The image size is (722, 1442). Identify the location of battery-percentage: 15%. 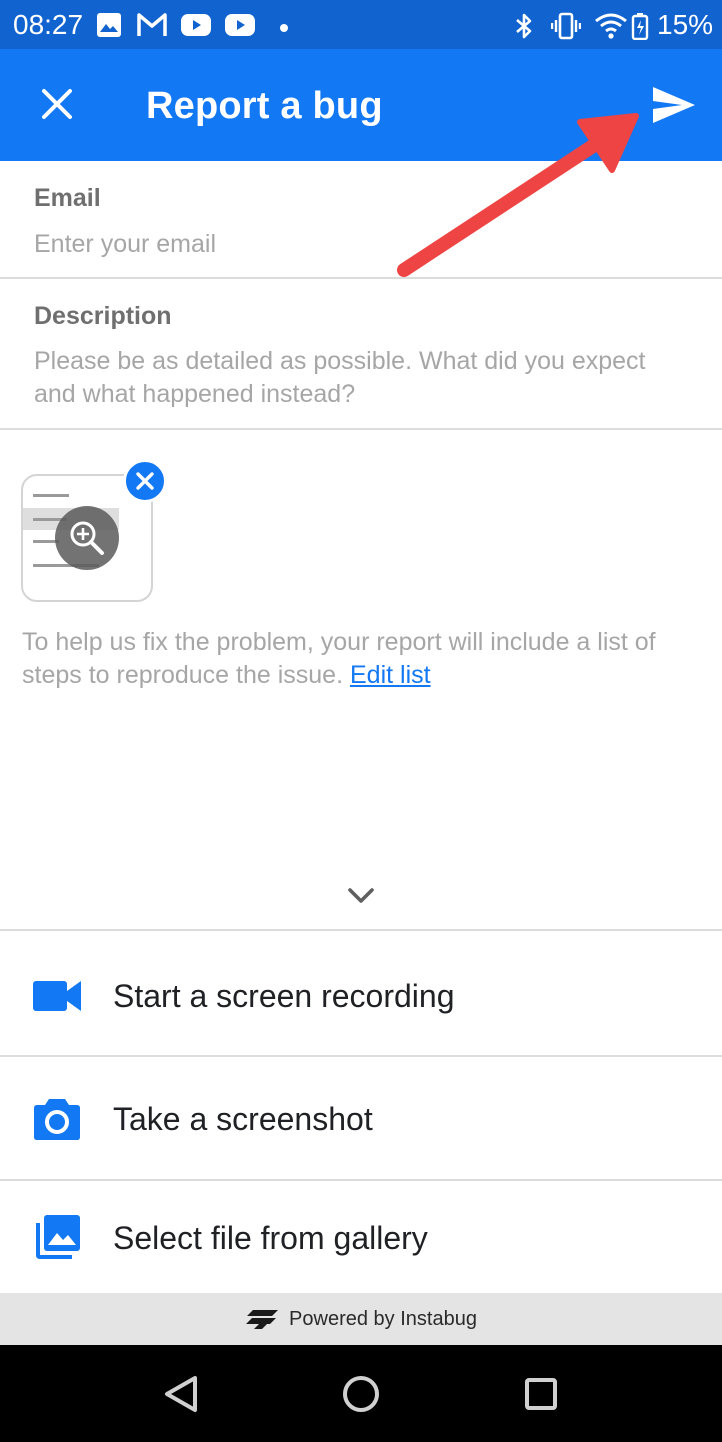
(685, 24).